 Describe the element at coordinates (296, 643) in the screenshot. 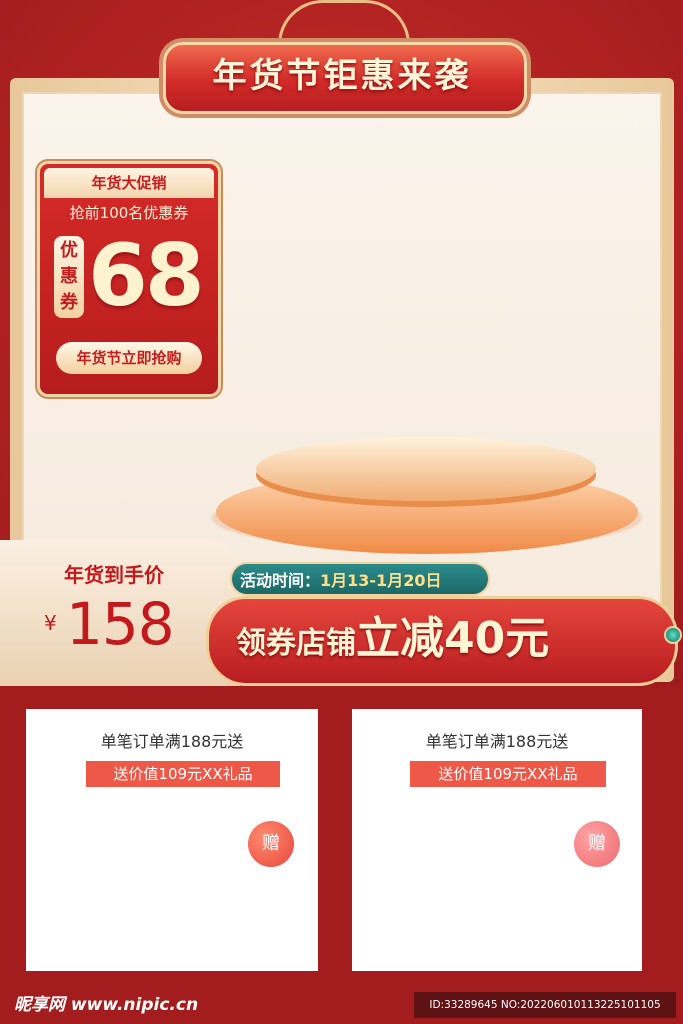

I see `promo-prefix: 领券店铺` at that location.